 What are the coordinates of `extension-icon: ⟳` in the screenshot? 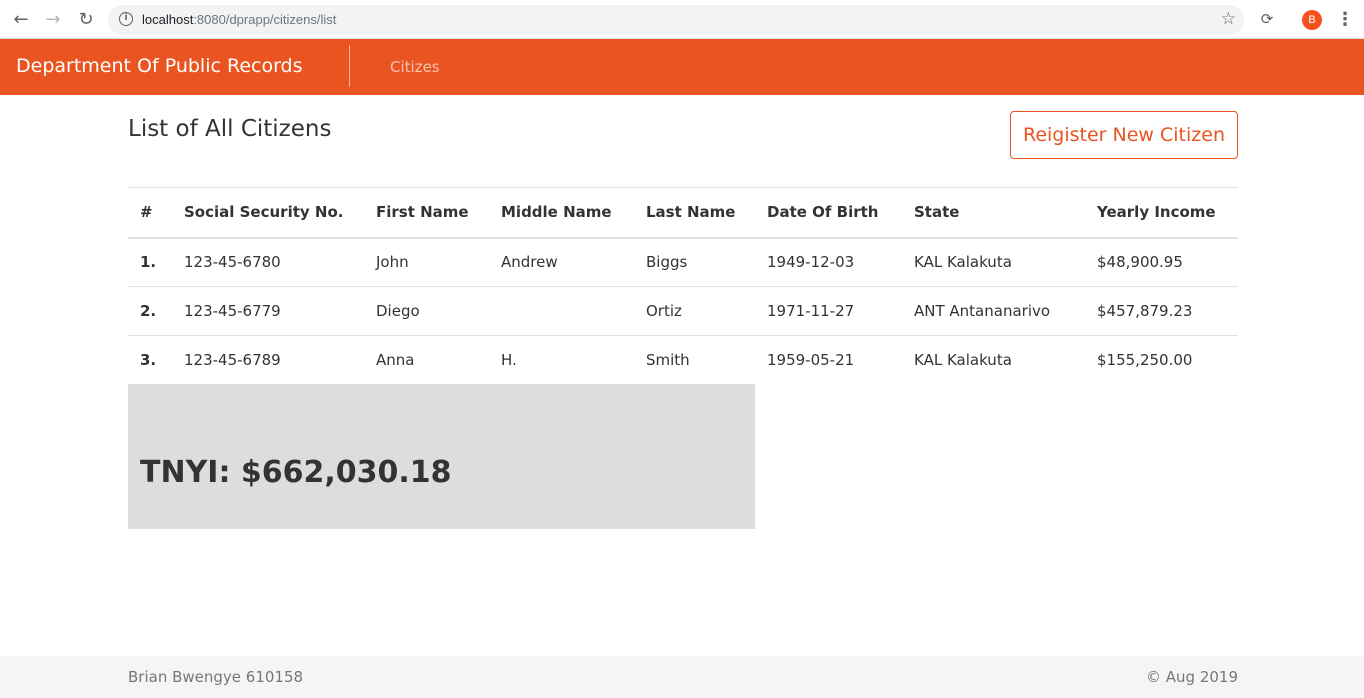 It's located at (1267, 19).